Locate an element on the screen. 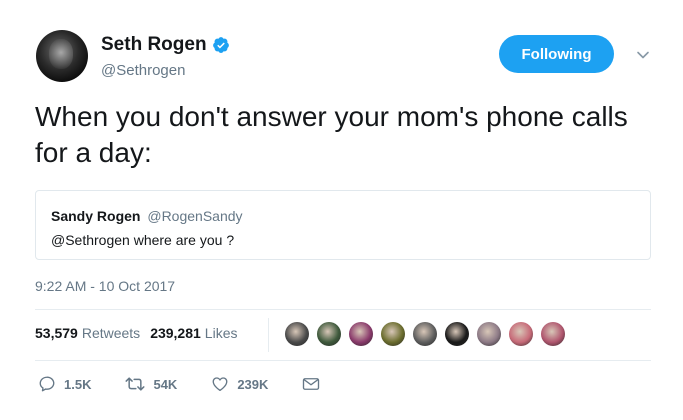 This screenshot has width=683, height=420. message-icon is located at coordinates (311, 384).